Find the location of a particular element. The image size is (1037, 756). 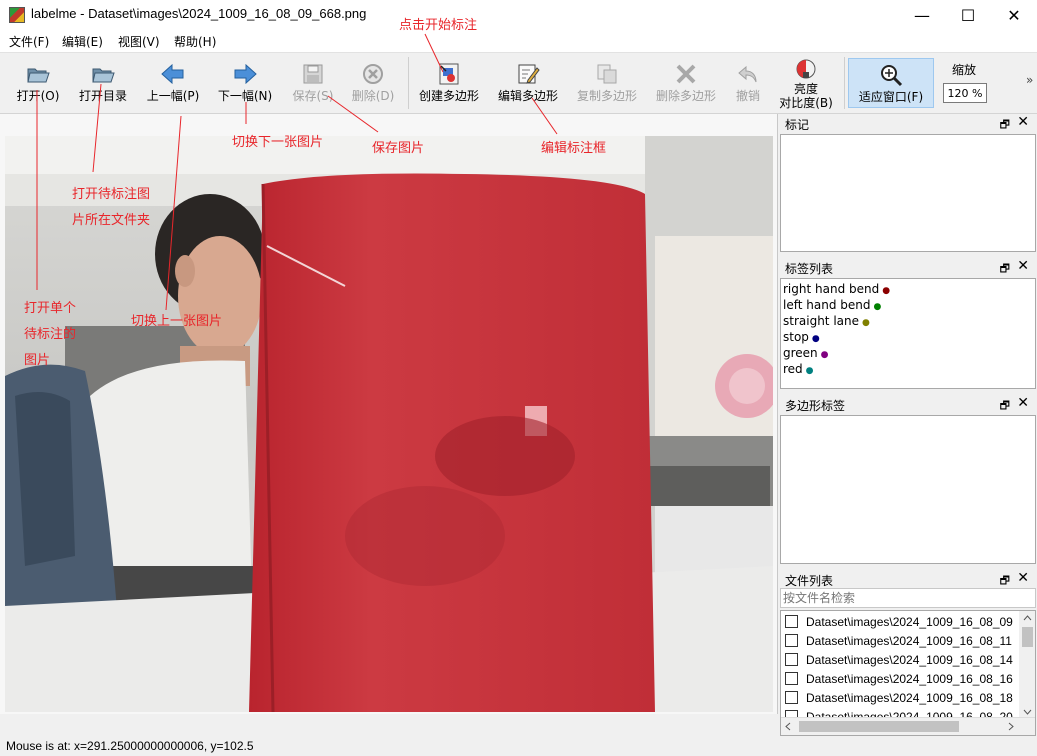

copy-icon is located at coordinates (607, 74).